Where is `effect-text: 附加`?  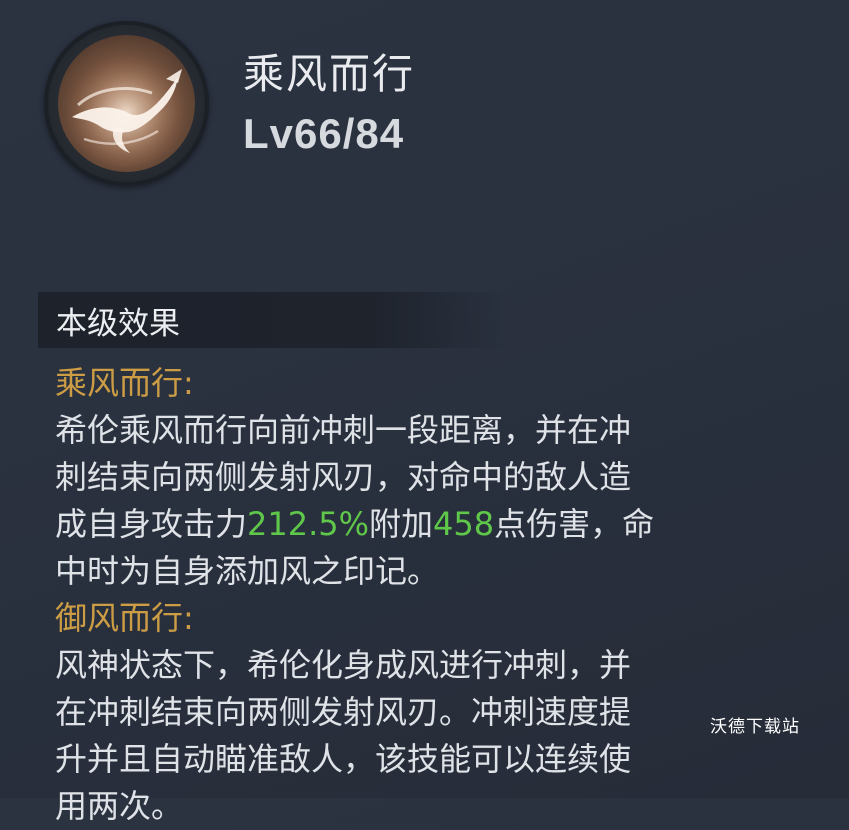
effect-text: 附加 is located at coordinates (401, 524).